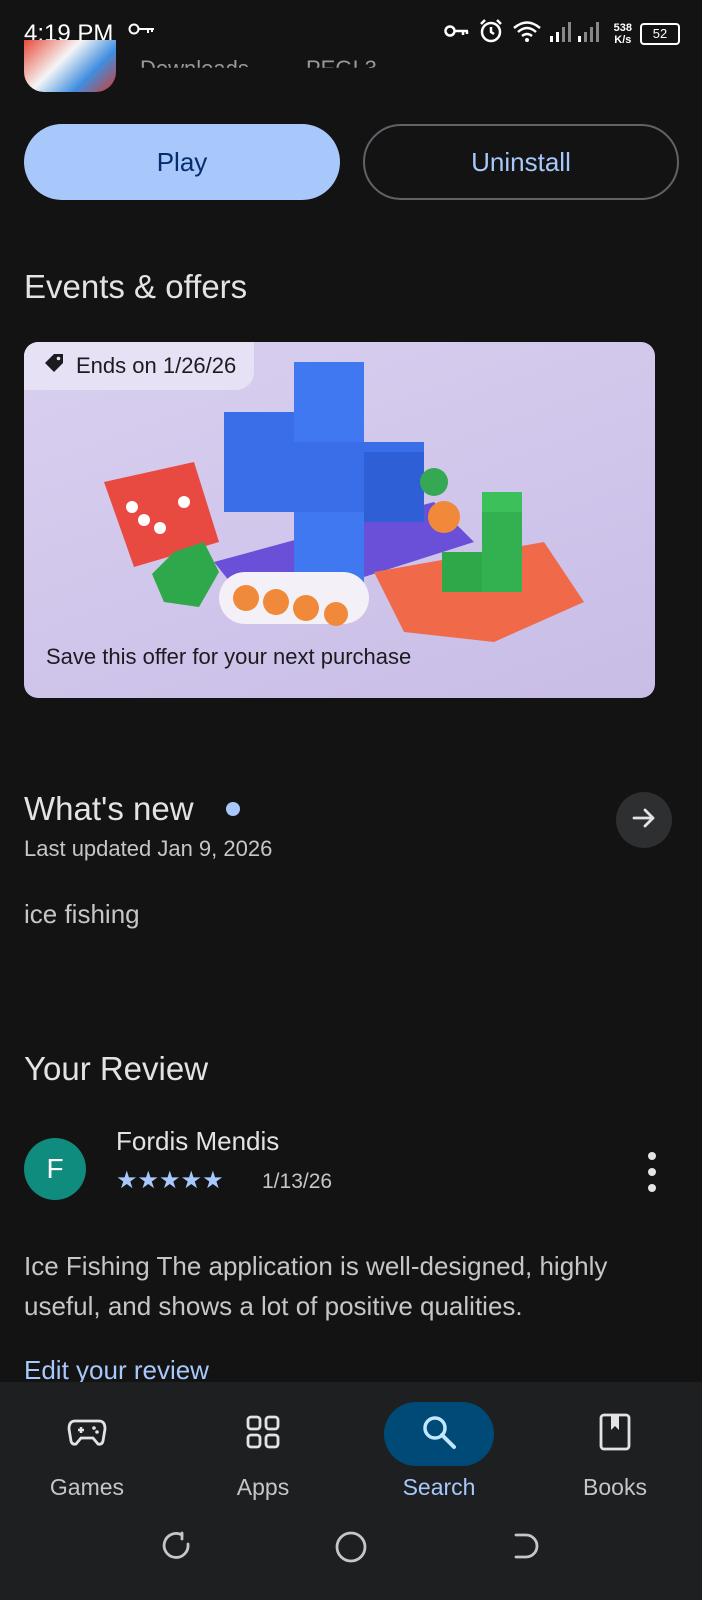 This screenshot has width=702, height=1600. What do you see at coordinates (194, 68) in the screenshot?
I see `downloads-label: Downloads` at bounding box center [194, 68].